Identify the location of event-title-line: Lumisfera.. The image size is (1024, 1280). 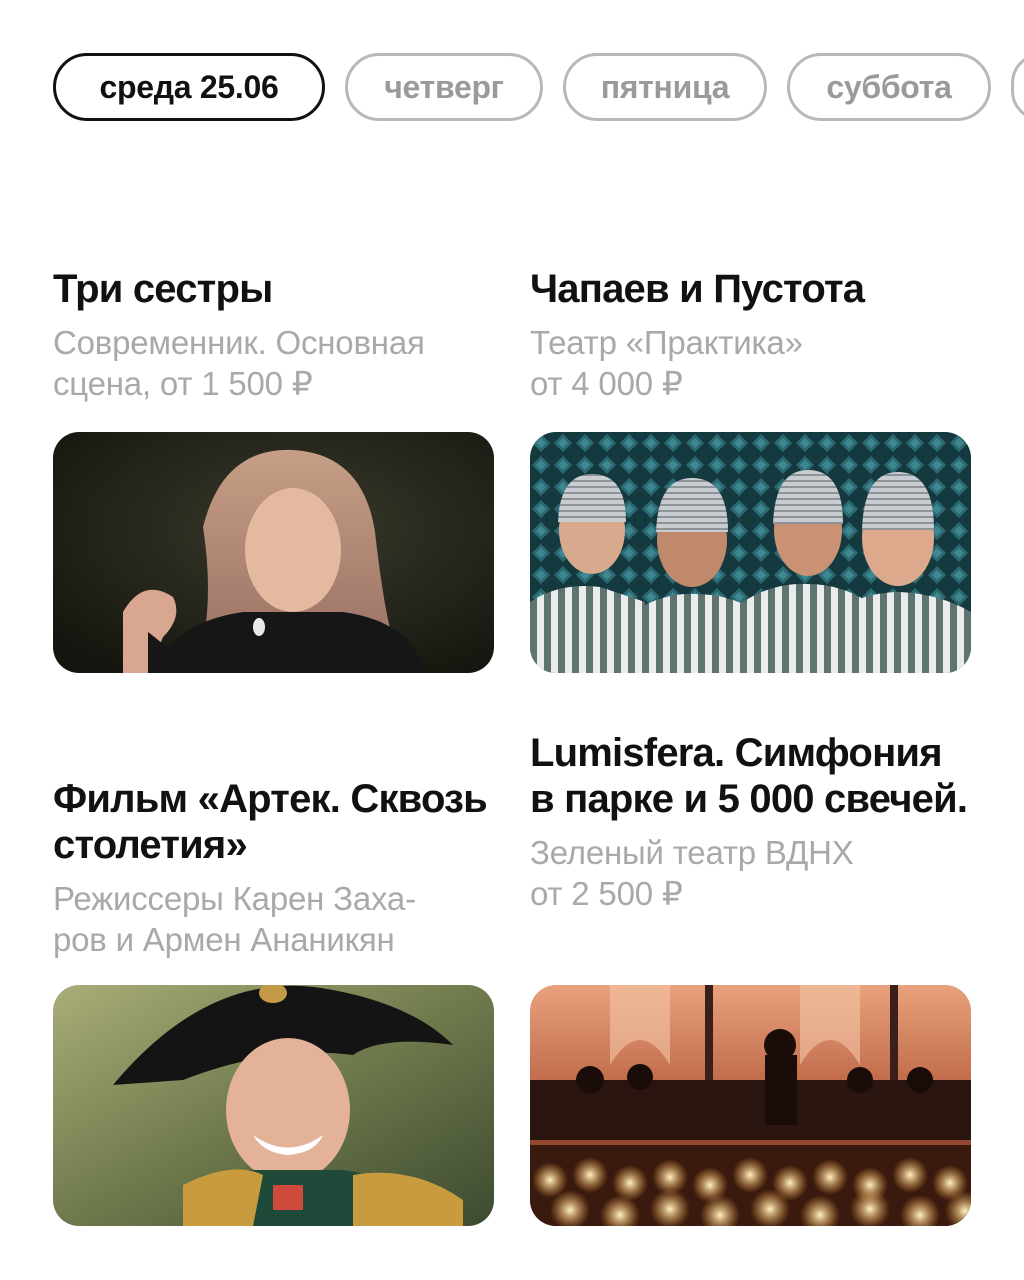
(627, 753).